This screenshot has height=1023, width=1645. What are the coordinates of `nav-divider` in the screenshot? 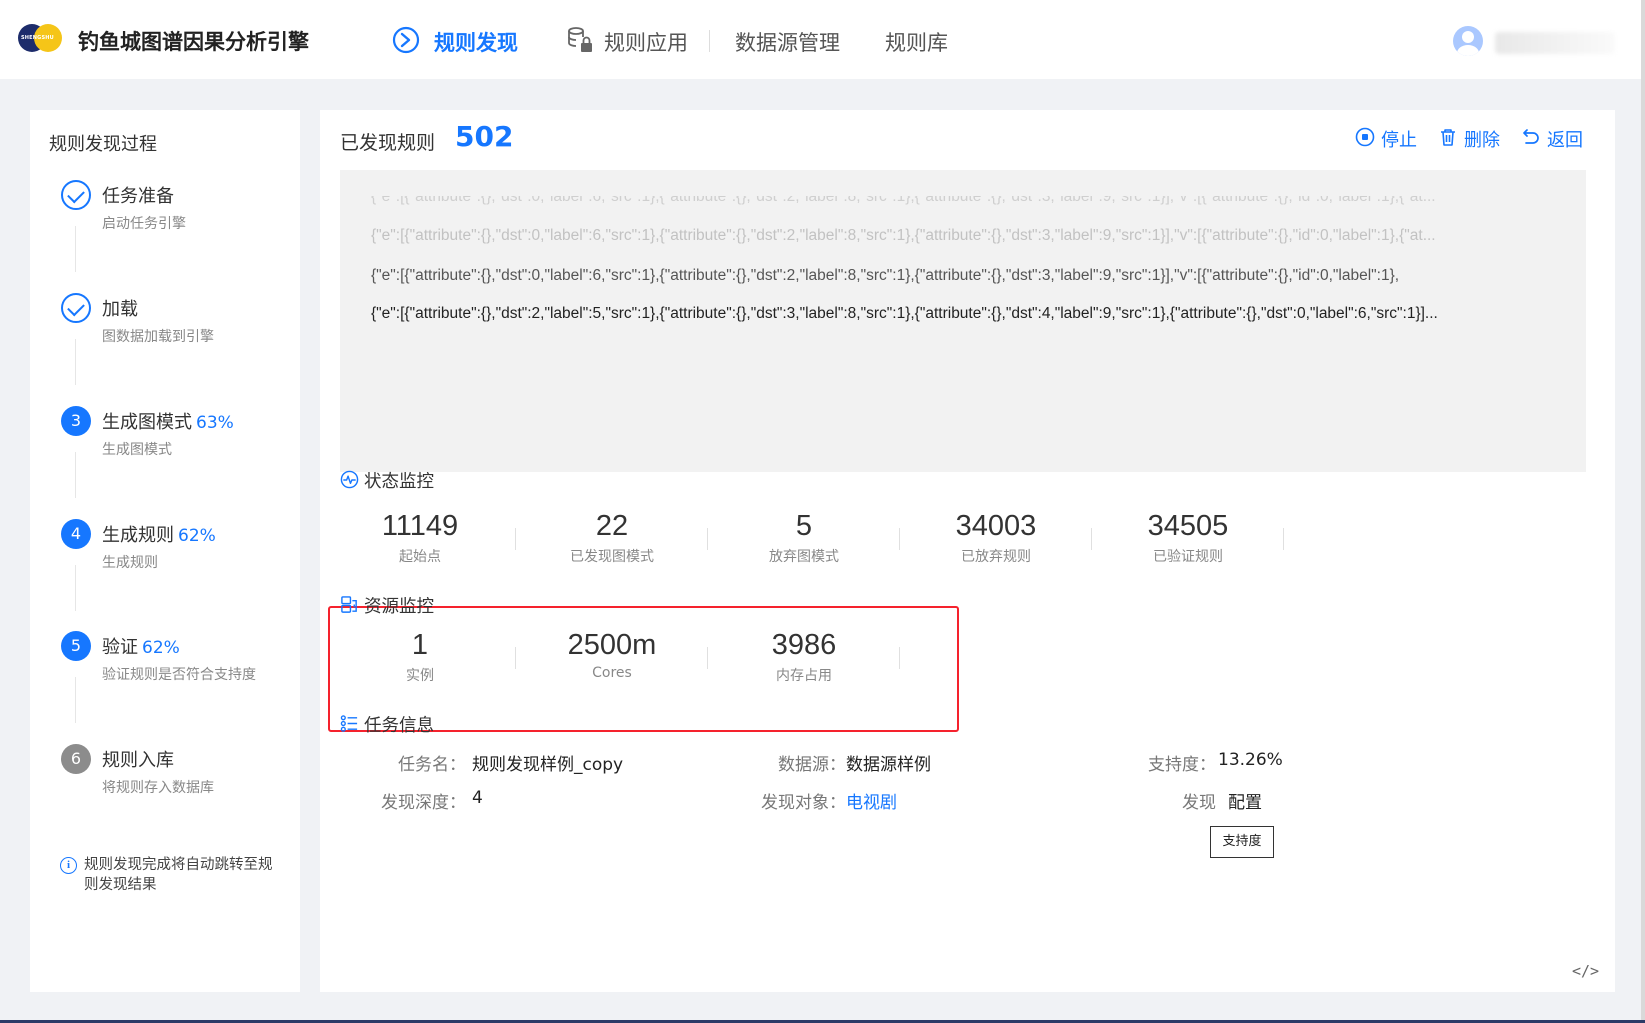 It's located at (709, 41).